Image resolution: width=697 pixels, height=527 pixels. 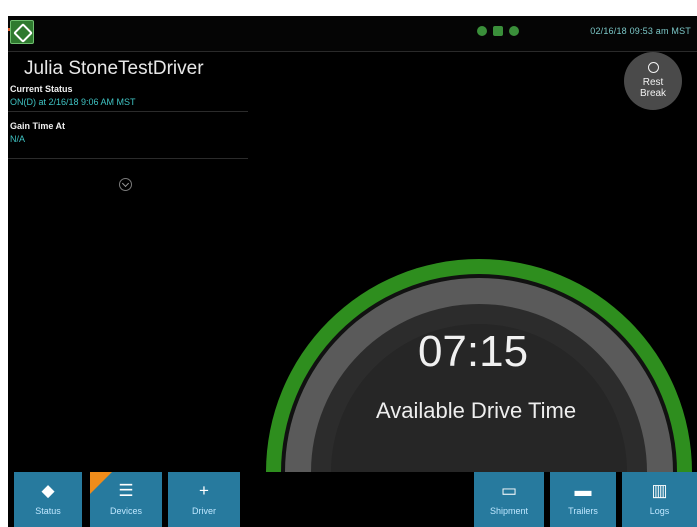 What do you see at coordinates (204, 490) in the screenshot?
I see `plus-icon: +` at bounding box center [204, 490].